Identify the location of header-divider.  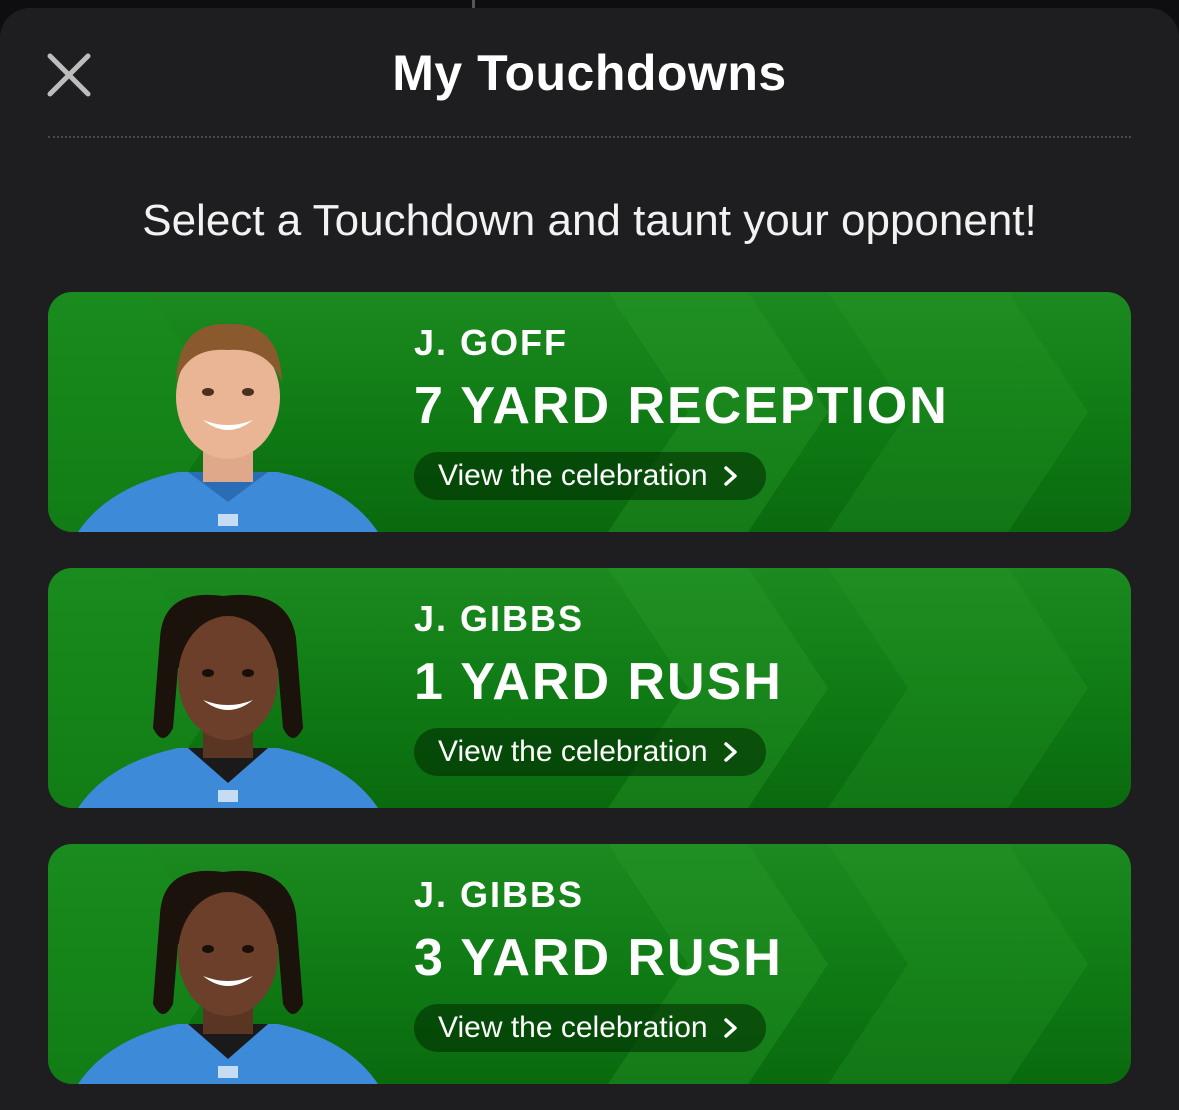
(589, 137).